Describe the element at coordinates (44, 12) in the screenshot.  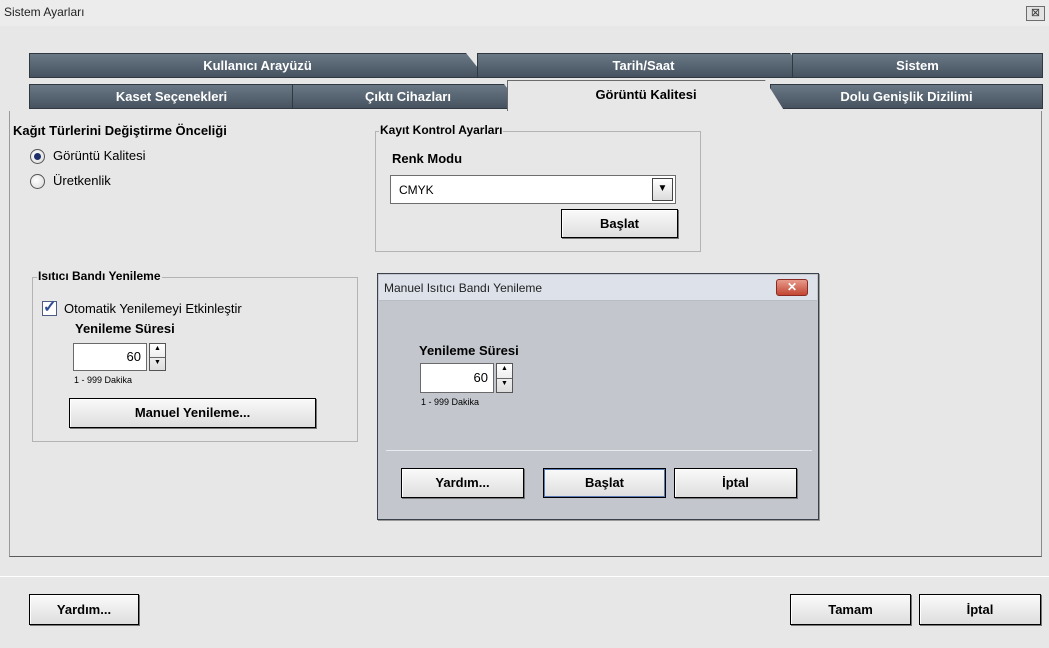
I see `window-title: Sistem Ayarları` at that location.